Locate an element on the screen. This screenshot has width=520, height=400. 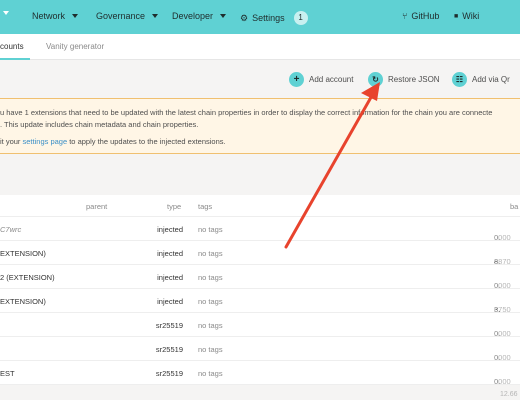
add-via-qr-button: ☷ Add via Qr is located at coordinates (481, 79).